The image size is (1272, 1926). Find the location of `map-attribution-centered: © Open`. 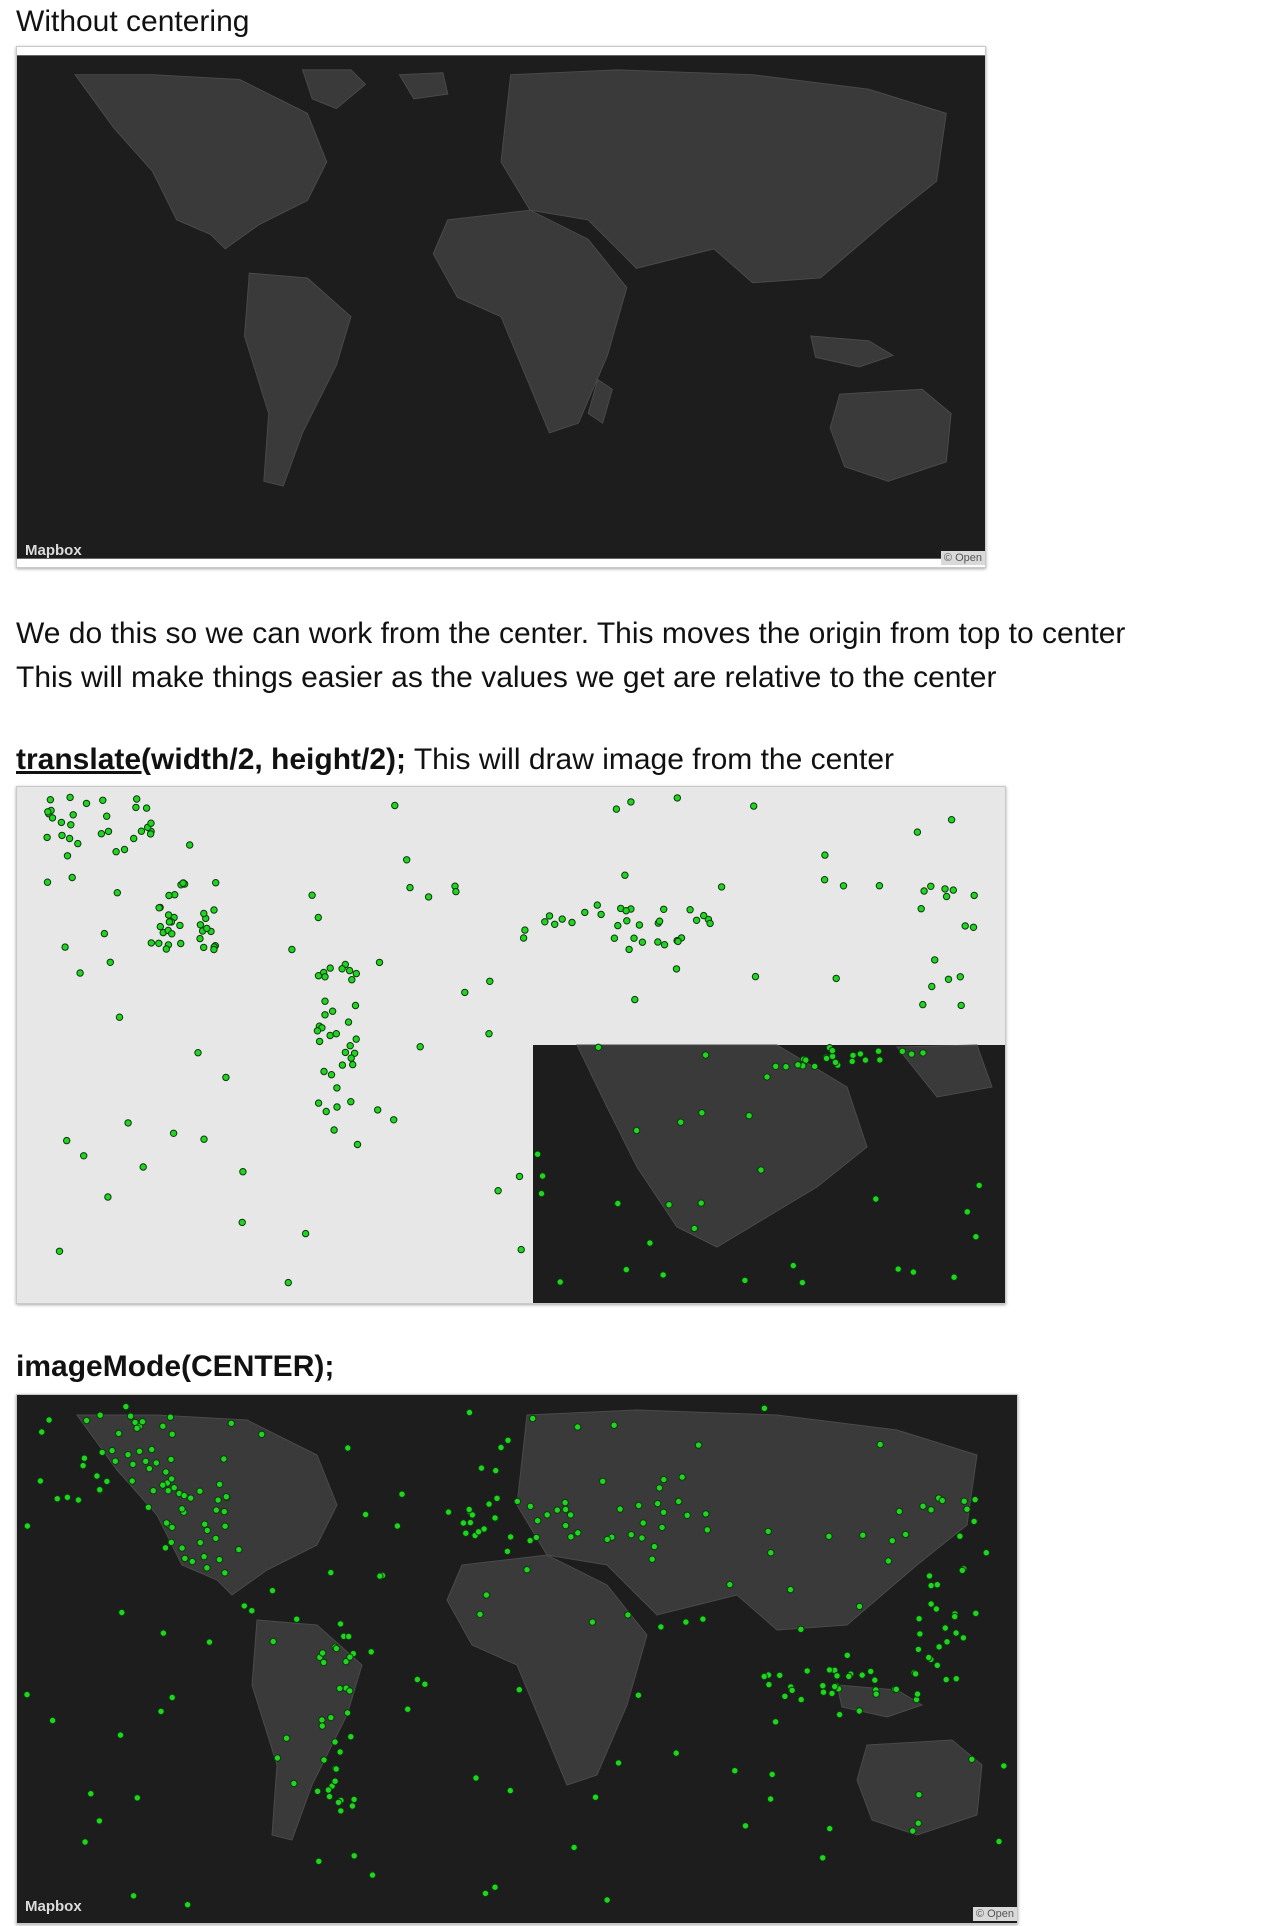

map-attribution-centered: © Open is located at coordinates (994, 1914).